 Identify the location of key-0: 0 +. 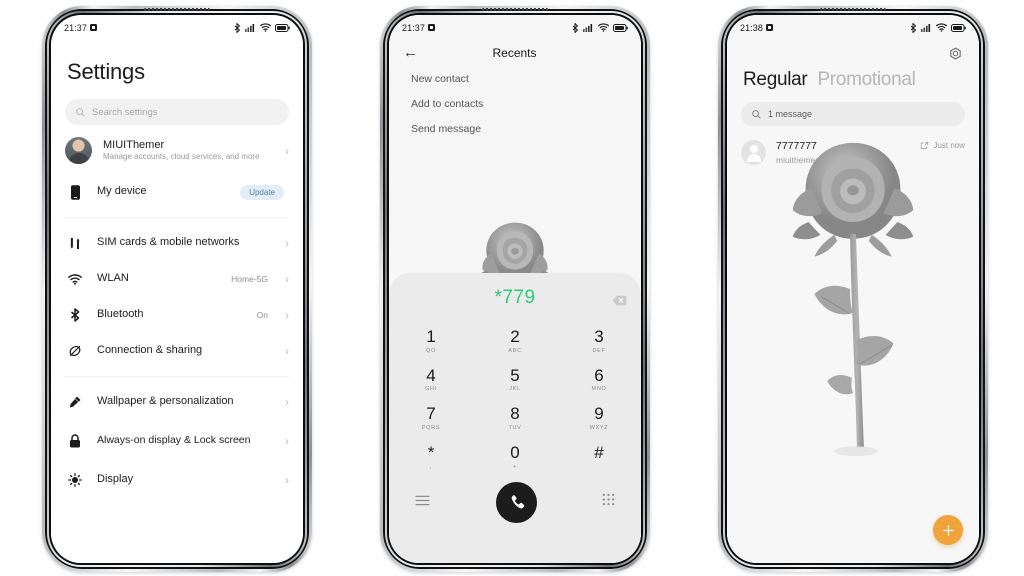
(515, 457).